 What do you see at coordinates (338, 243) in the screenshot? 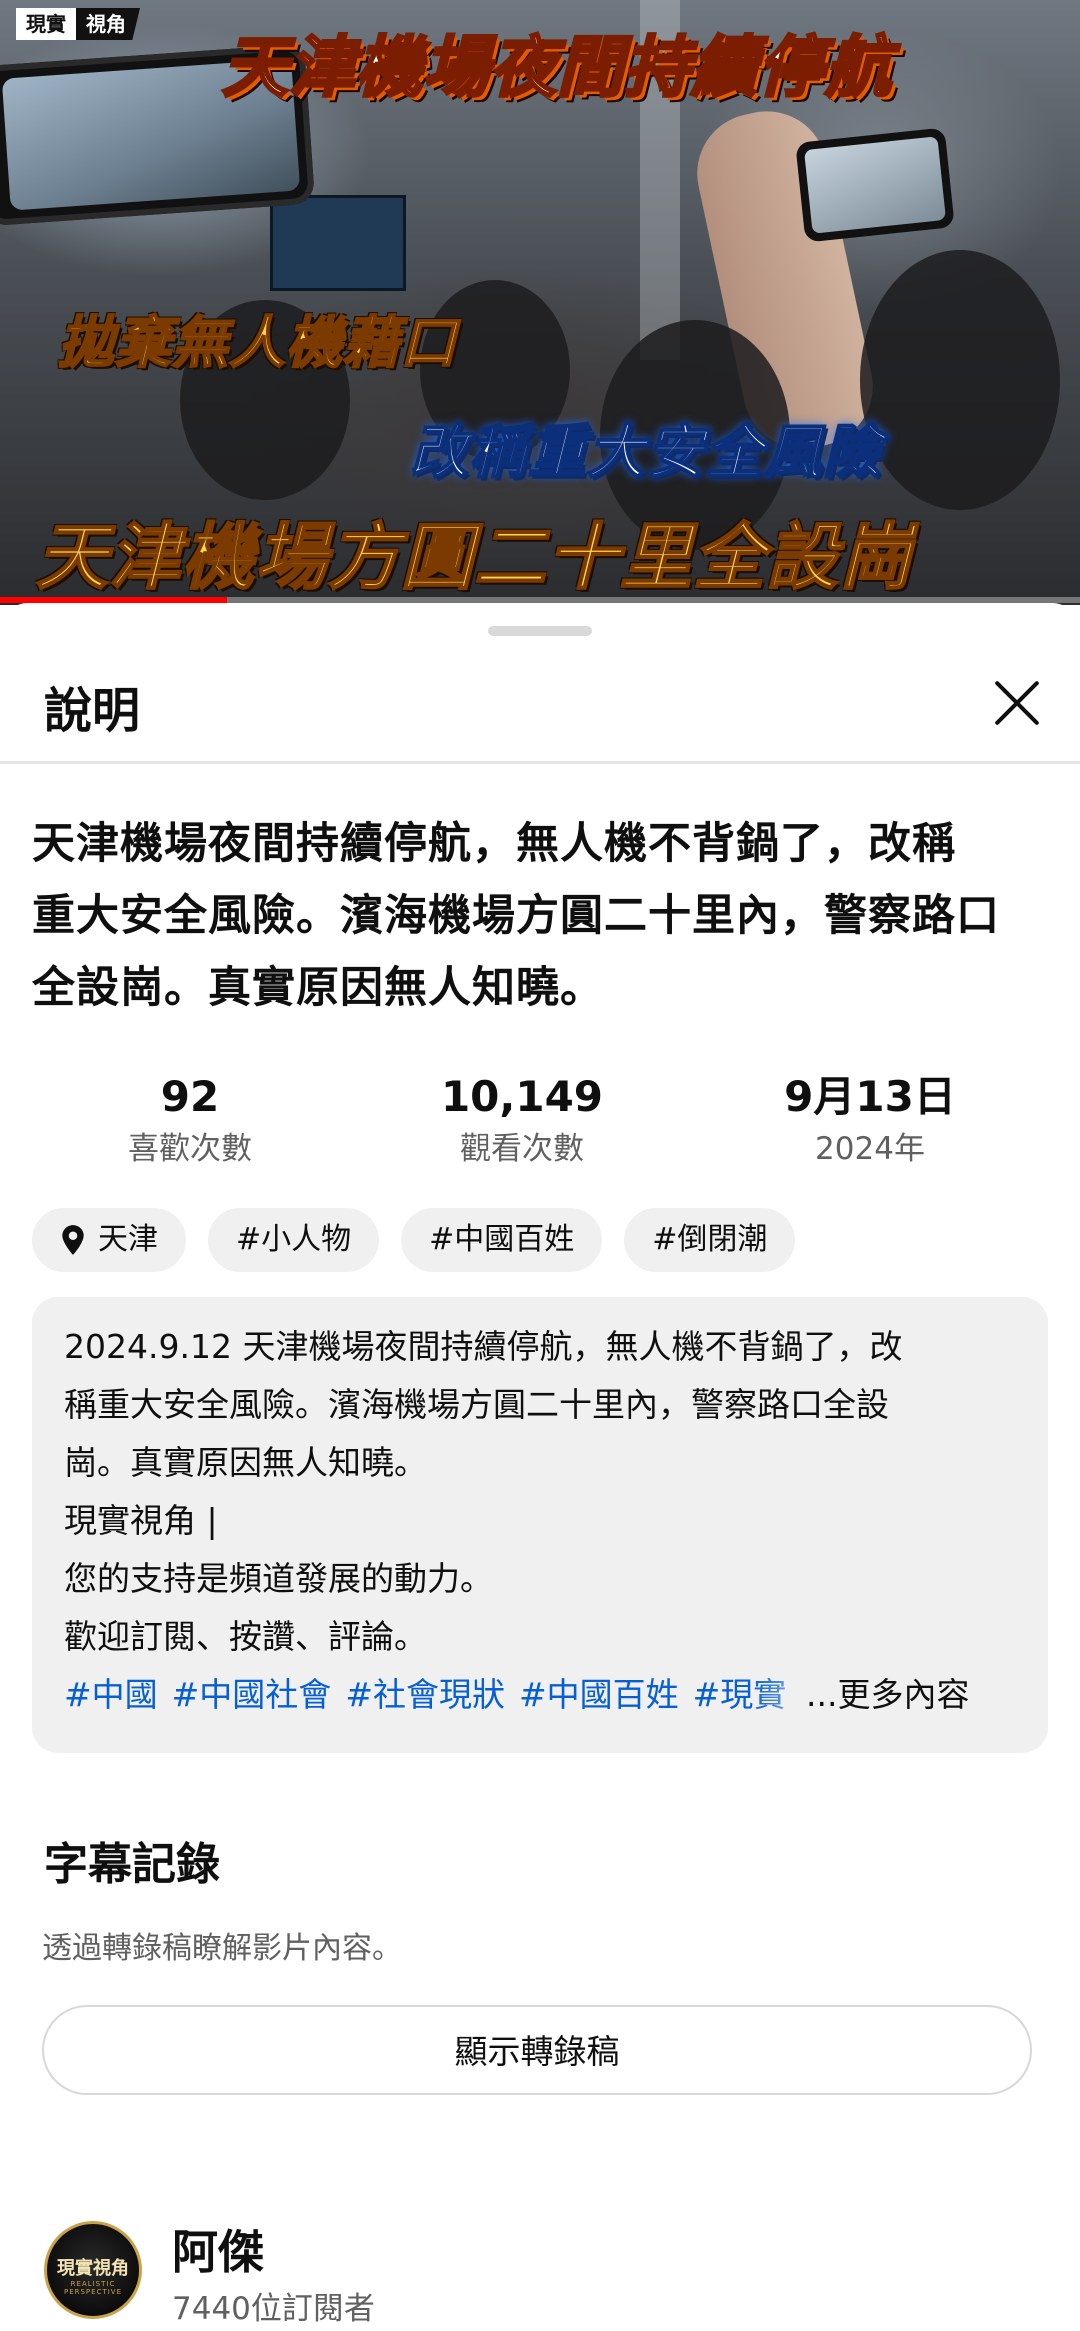
I see `background-screen` at bounding box center [338, 243].